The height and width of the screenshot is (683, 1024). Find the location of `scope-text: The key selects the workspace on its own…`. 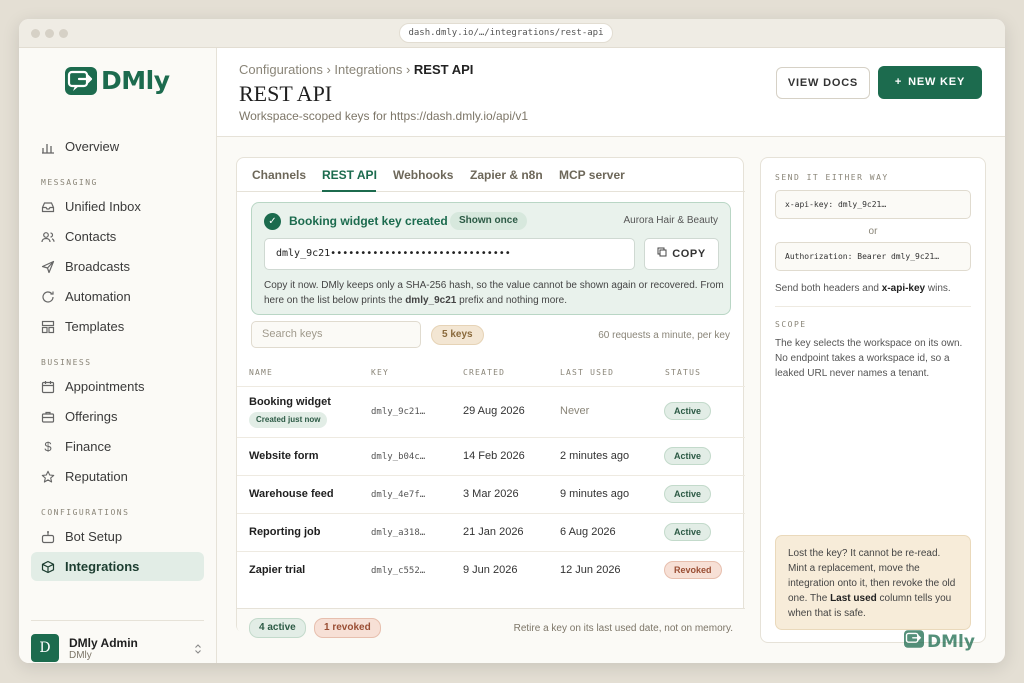

scope-text: The key selects the workspace on its own… is located at coordinates (869, 358).